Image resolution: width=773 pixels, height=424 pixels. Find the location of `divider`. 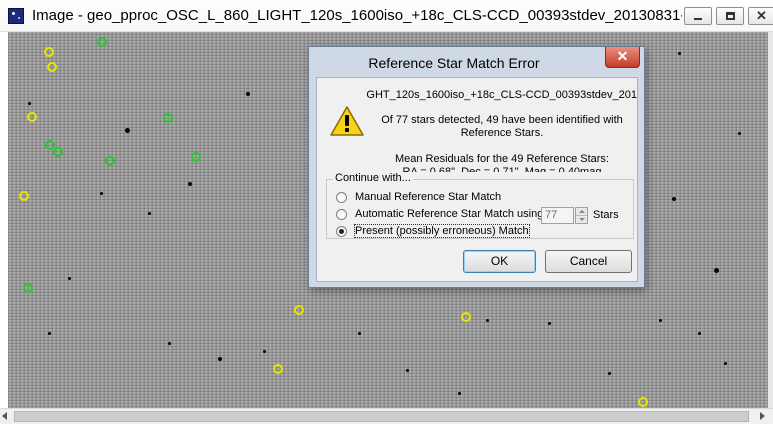

divider is located at coordinates (581, 215).